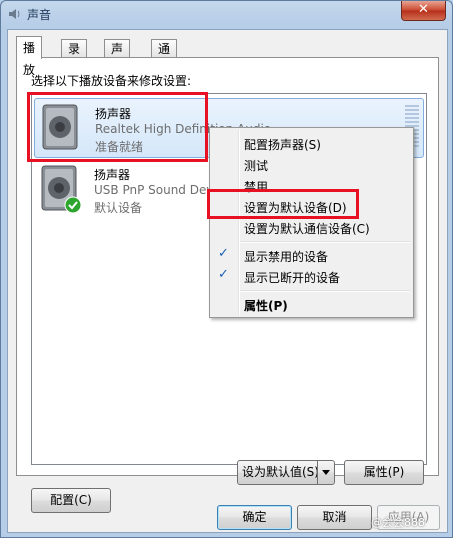 The image size is (453, 538). What do you see at coordinates (398, 522) in the screenshot?
I see `watermark-text: @会会888` at bounding box center [398, 522].